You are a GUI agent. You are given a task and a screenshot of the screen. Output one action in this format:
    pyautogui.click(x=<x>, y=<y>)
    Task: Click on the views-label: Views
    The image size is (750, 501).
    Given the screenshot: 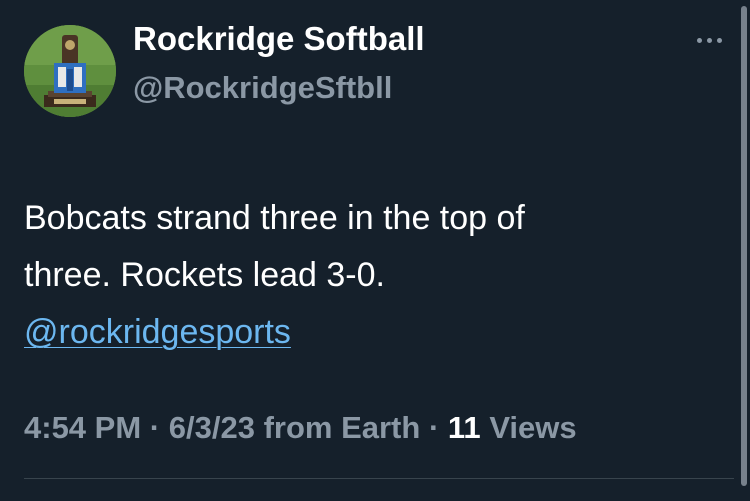 What is the action you would take?
    pyautogui.click(x=532, y=427)
    